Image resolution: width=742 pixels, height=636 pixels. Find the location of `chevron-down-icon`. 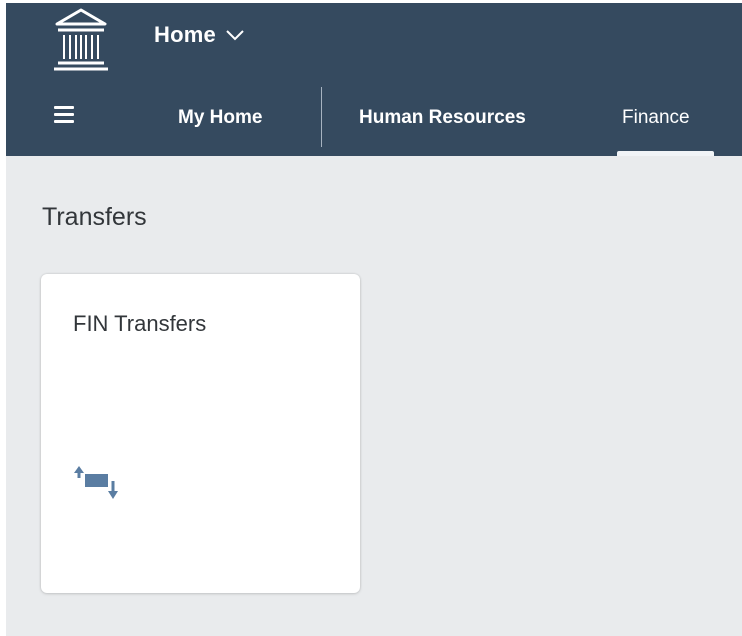

chevron-down-icon is located at coordinates (235, 35).